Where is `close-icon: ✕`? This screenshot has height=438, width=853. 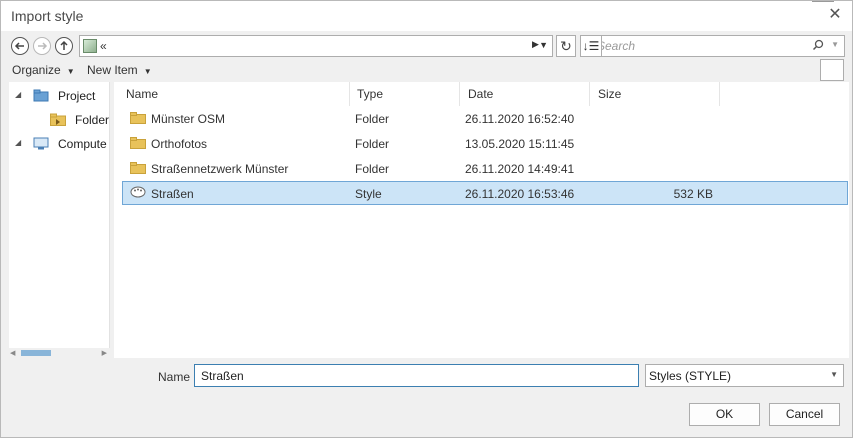 close-icon: ✕ is located at coordinates (835, 15).